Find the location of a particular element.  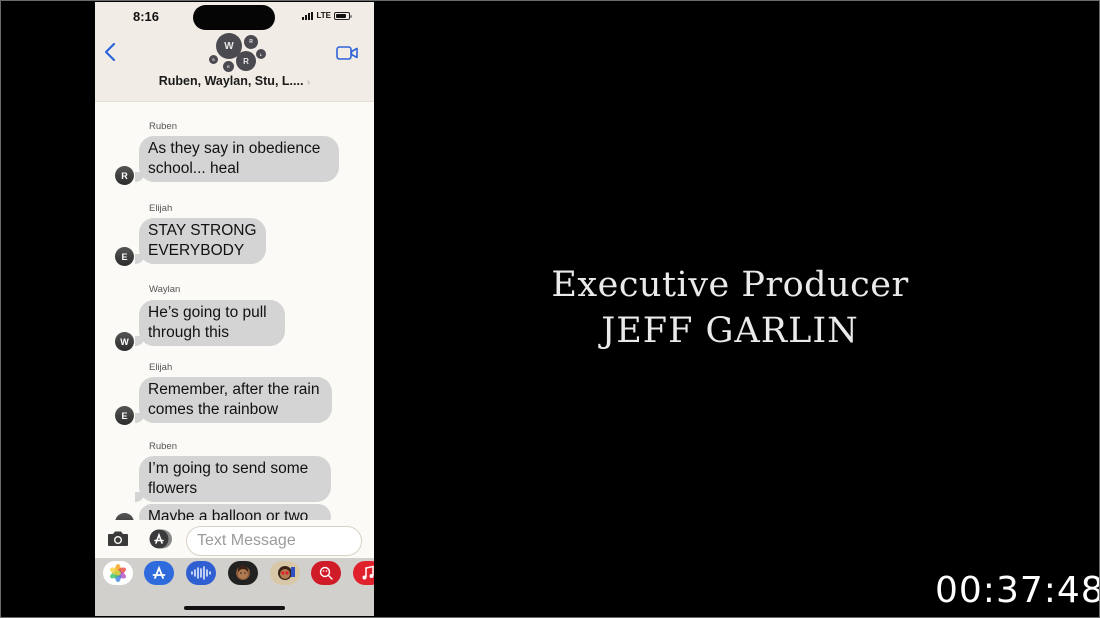

camera-icon is located at coordinates (118, 538).